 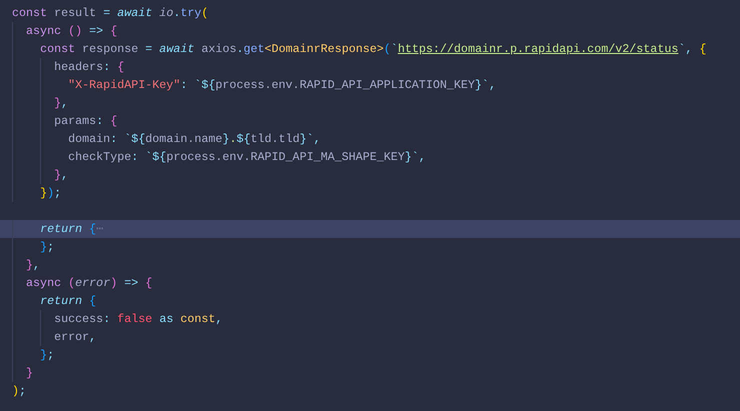 What do you see at coordinates (124, 85) in the screenshot?
I see `code-string: "X-RapidAPI-Key"` at bounding box center [124, 85].